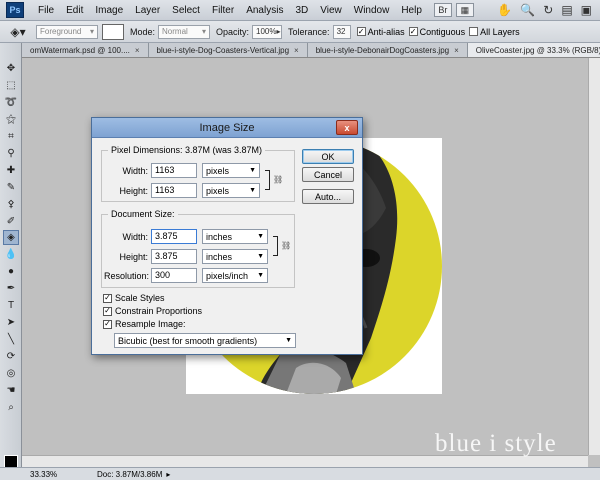 The image size is (600, 480). I want to click on doc-height-unit-select: inches ▼, so click(235, 256).